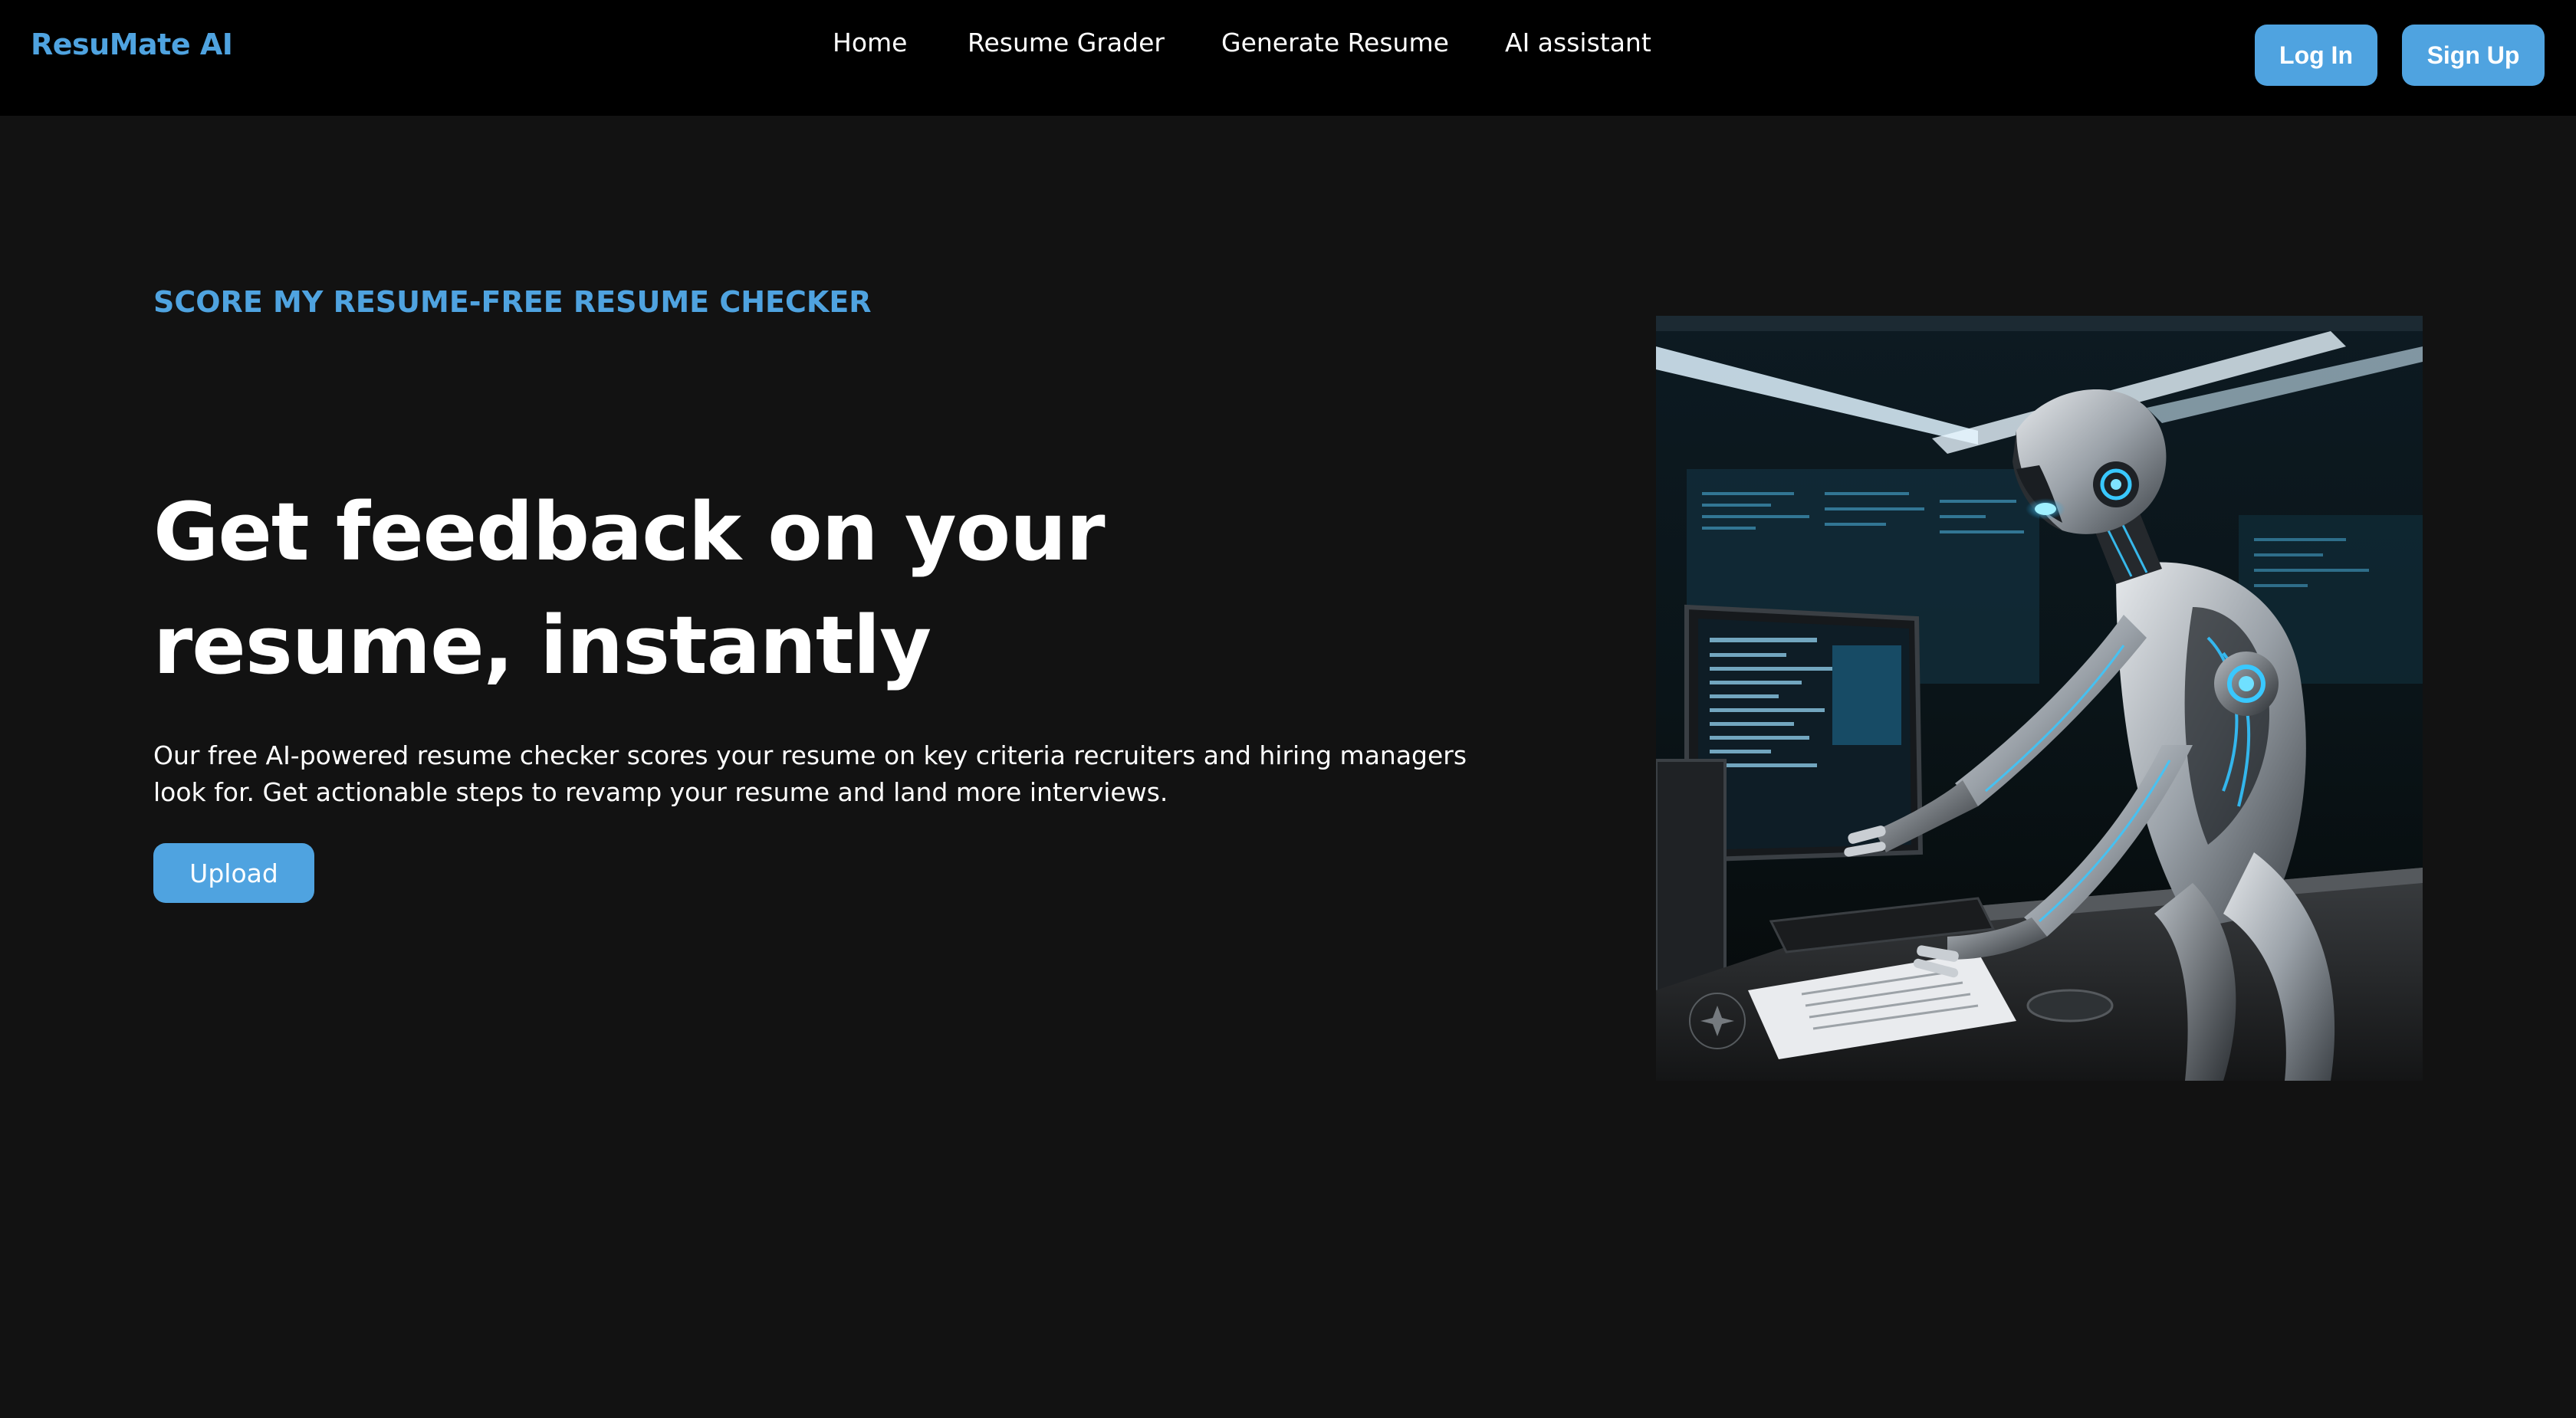 The height and width of the screenshot is (1418, 2576). Describe the element at coordinates (2473, 55) in the screenshot. I see `signup-button: Sign Up` at that location.